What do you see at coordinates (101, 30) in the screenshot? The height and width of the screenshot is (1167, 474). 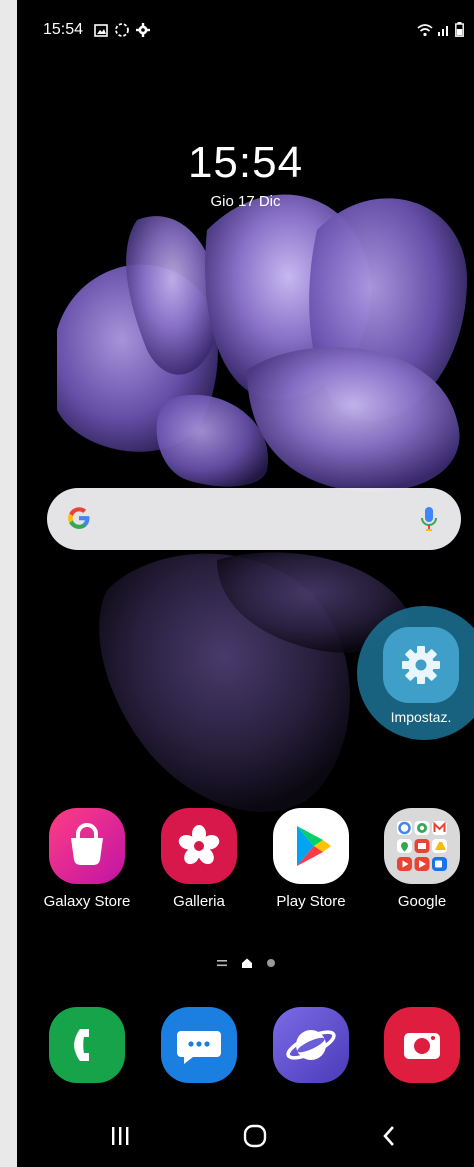 I see `gallery-notification-icon` at bounding box center [101, 30].